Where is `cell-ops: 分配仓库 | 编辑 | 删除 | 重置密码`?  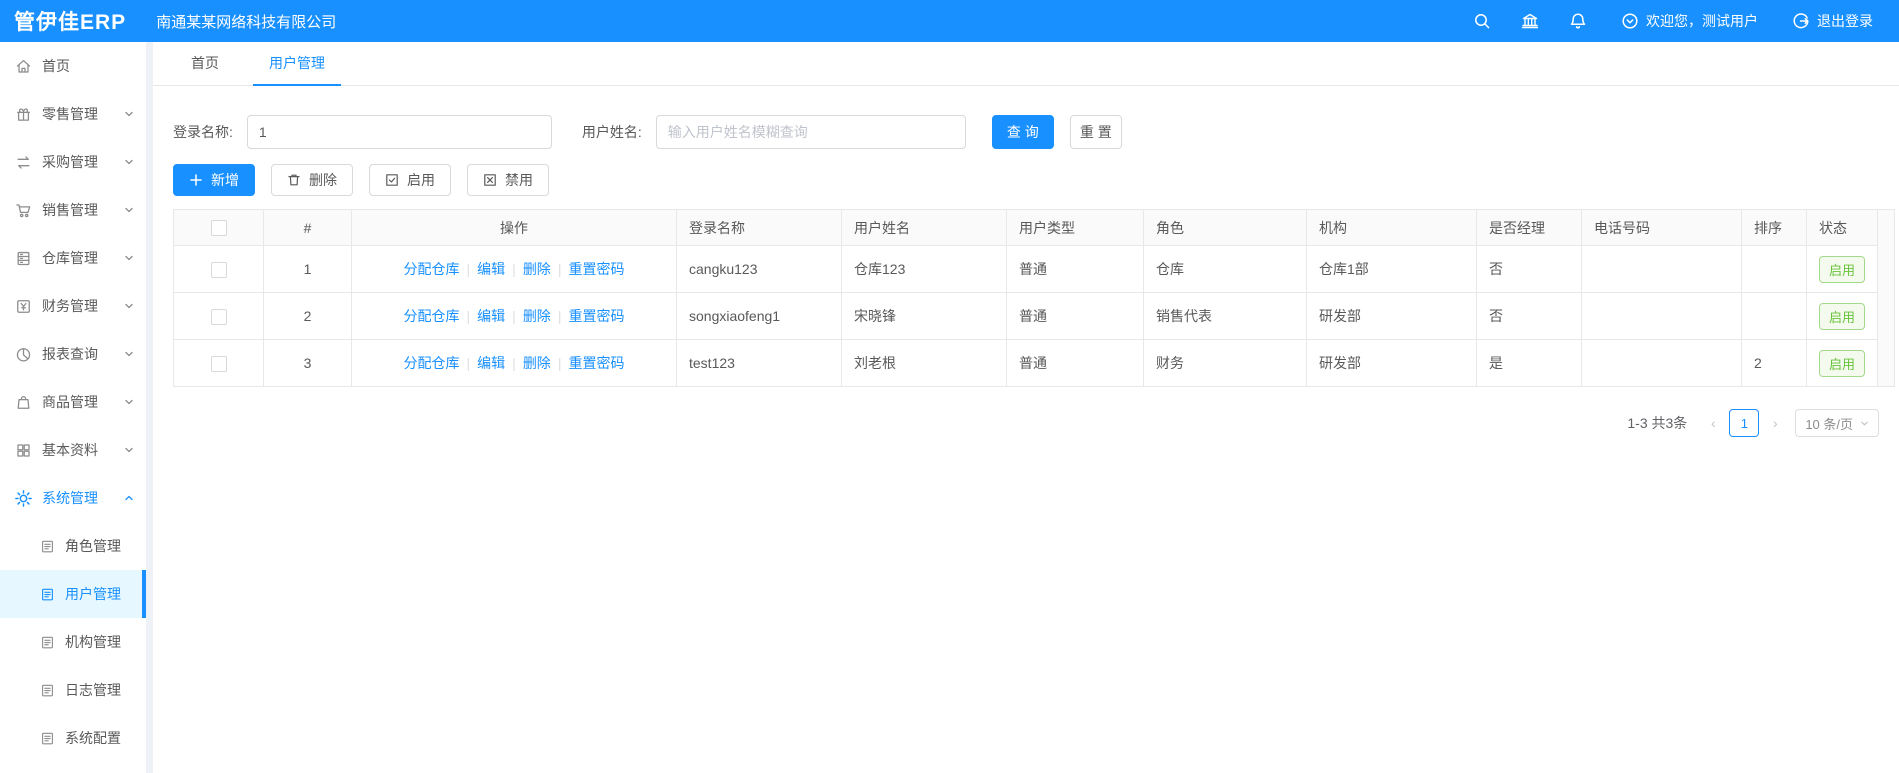 cell-ops: 分配仓库 | 编辑 | 删除 | 重置密码 is located at coordinates (514, 316).